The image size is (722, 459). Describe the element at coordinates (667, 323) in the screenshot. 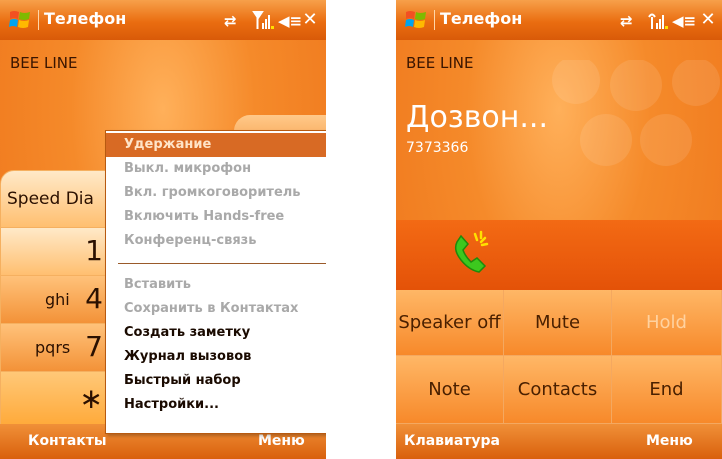

I see `hold-button: Hold` at that location.